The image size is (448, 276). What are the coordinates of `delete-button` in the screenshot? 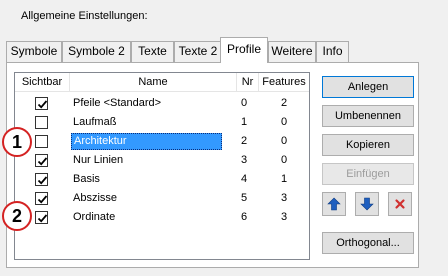 It's located at (400, 204).